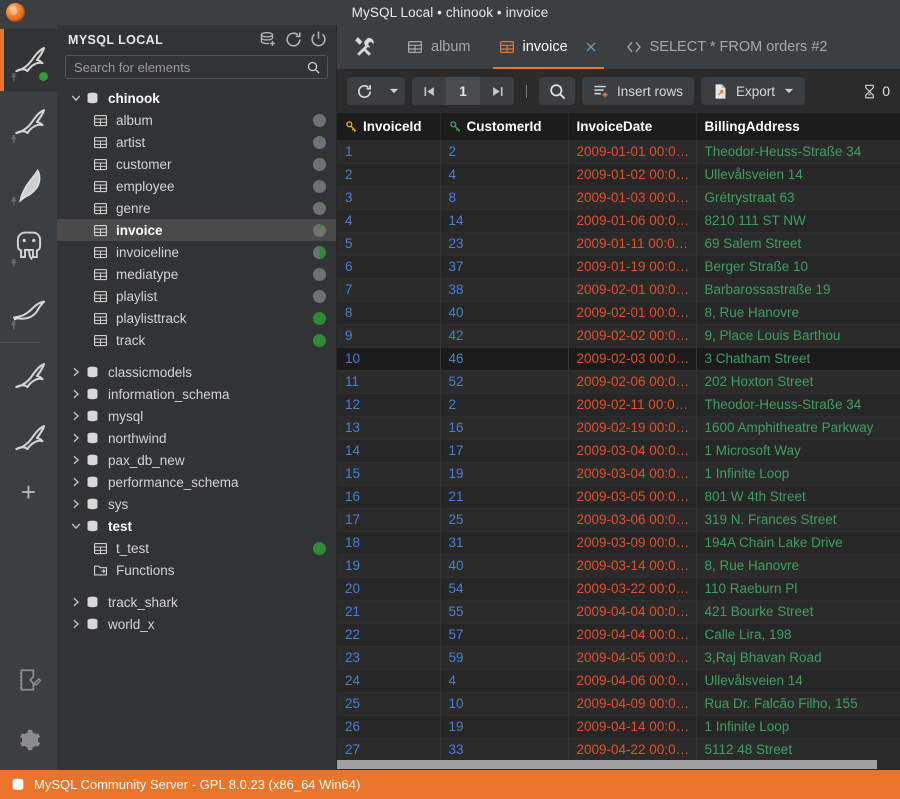  What do you see at coordinates (196, 482) in the screenshot?
I see `tree-database-performance_schema: performance_schema` at bounding box center [196, 482].